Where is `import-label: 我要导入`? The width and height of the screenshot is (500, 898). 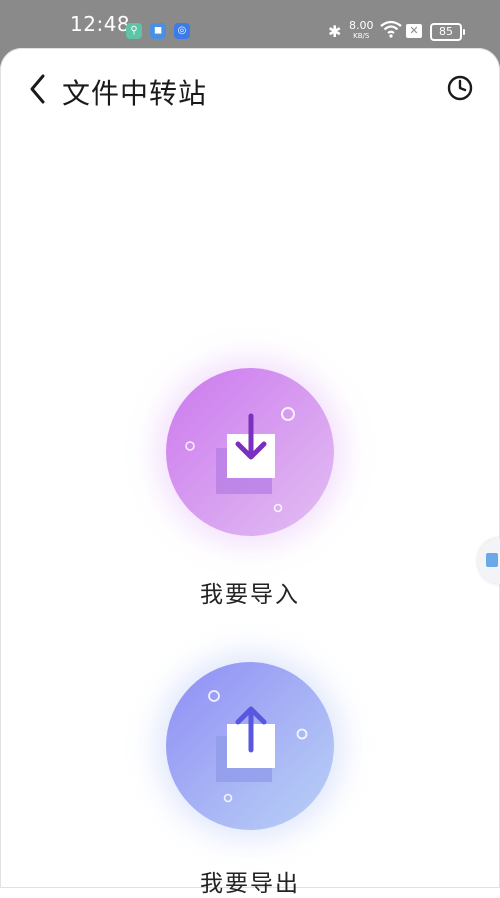
import-label: 我要导入 is located at coordinates (250, 592).